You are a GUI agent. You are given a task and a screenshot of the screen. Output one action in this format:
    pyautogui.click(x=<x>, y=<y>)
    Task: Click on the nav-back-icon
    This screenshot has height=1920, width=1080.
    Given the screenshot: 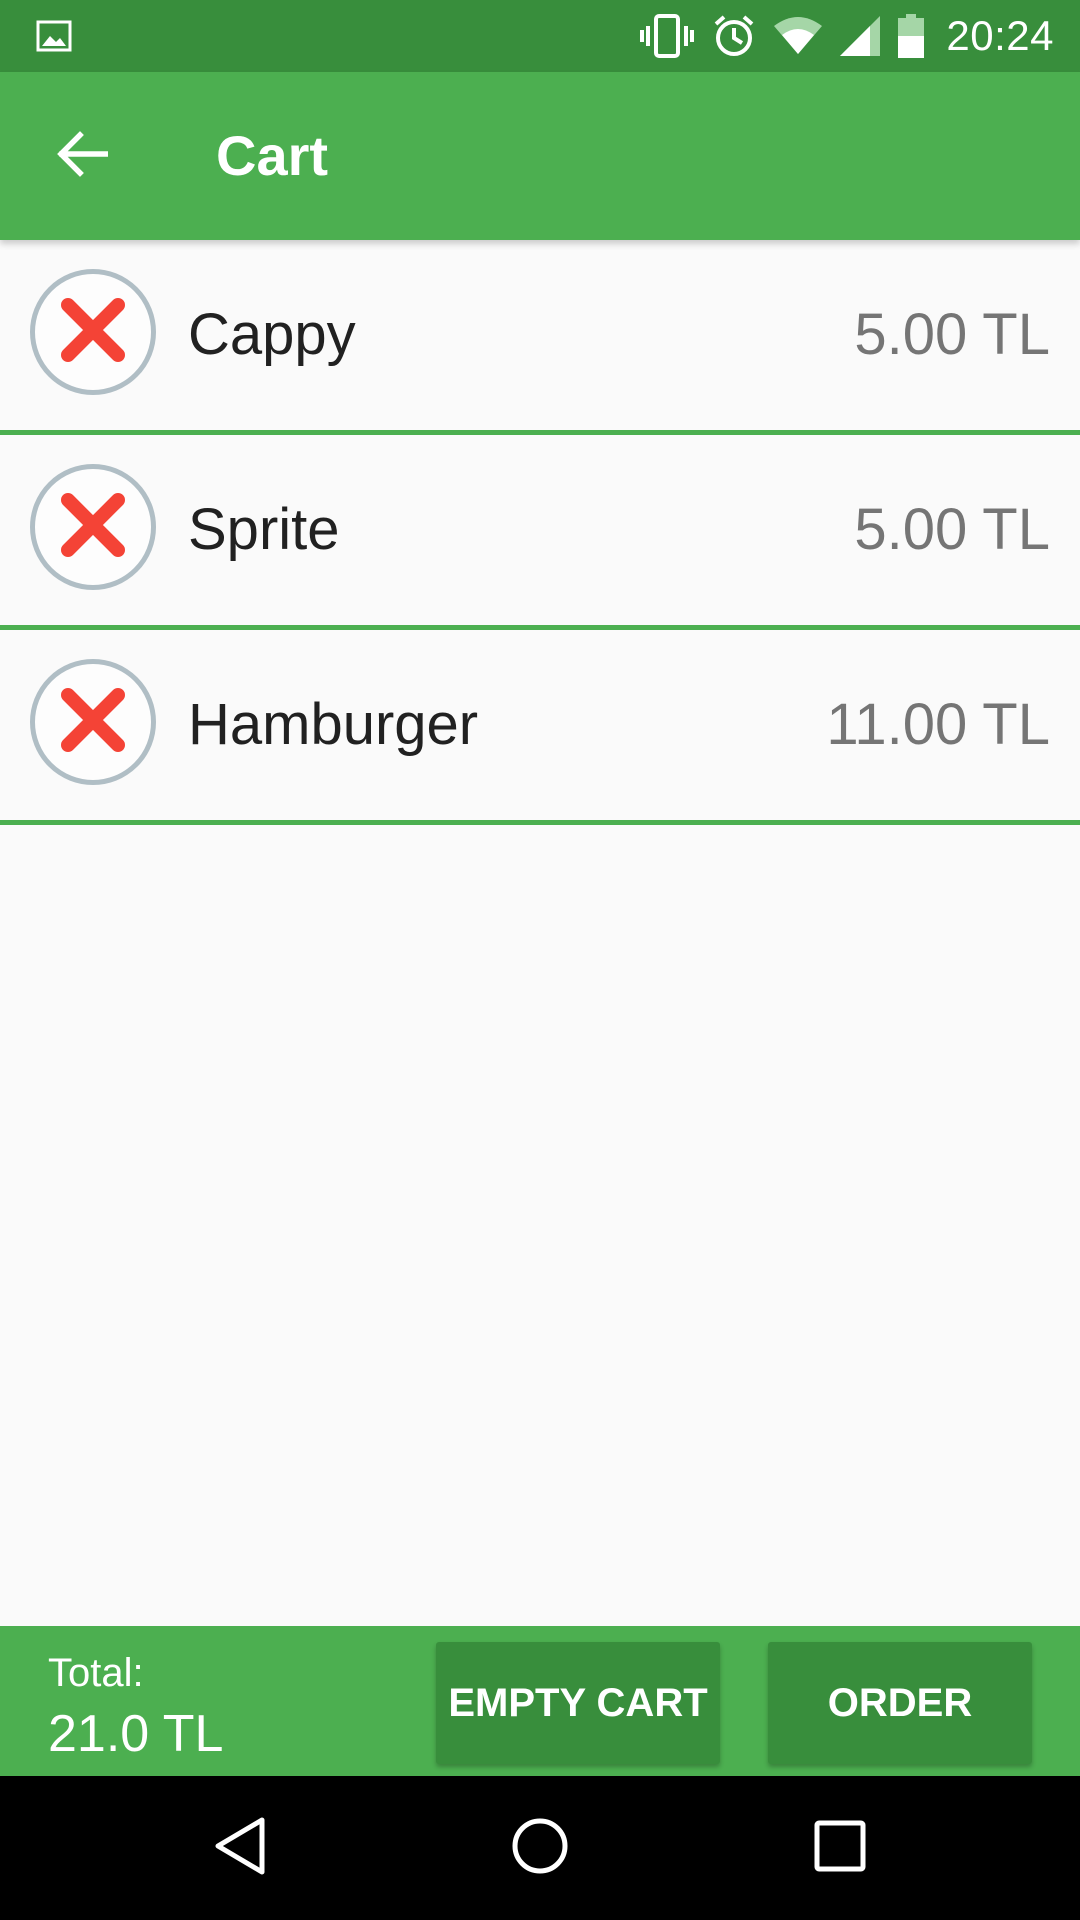 What is the action you would take?
    pyautogui.click(x=240, y=1848)
    